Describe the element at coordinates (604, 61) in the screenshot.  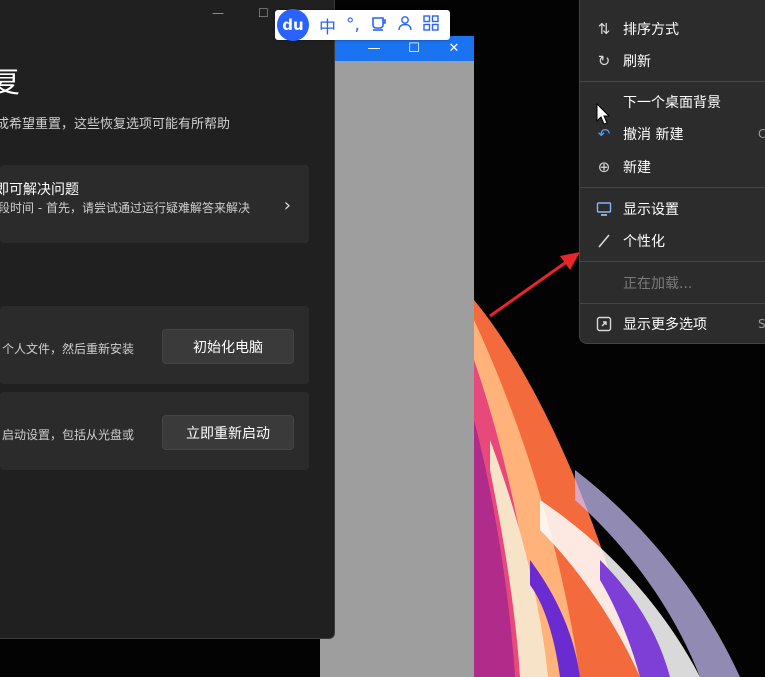
I see `refresh-icon: ↻` at that location.